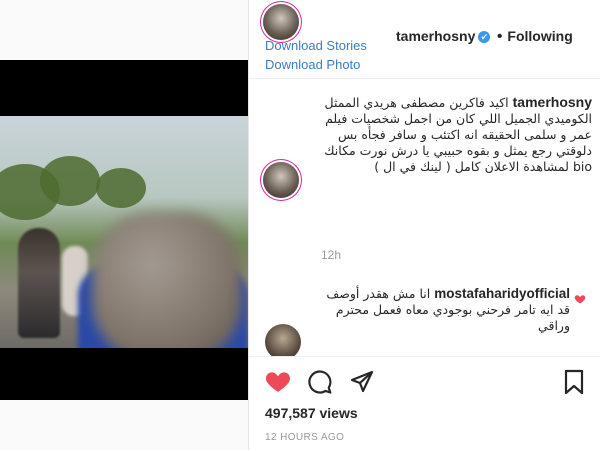  I want to click on caption-timestamp: 12h, so click(331, 255).